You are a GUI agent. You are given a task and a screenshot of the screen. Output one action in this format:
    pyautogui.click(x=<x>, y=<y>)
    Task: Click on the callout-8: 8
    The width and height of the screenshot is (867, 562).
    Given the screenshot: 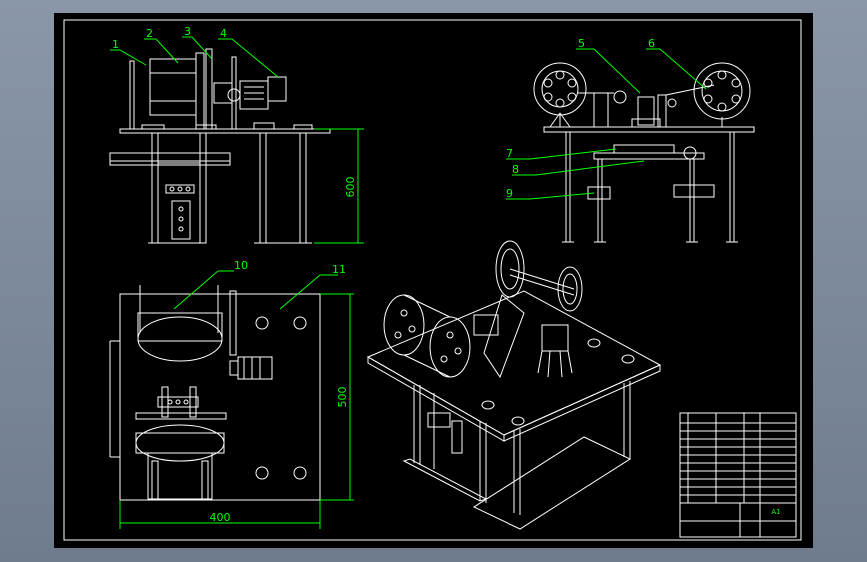 What is the action you would take?
    pyautogui.click(x=515, y=169)
    